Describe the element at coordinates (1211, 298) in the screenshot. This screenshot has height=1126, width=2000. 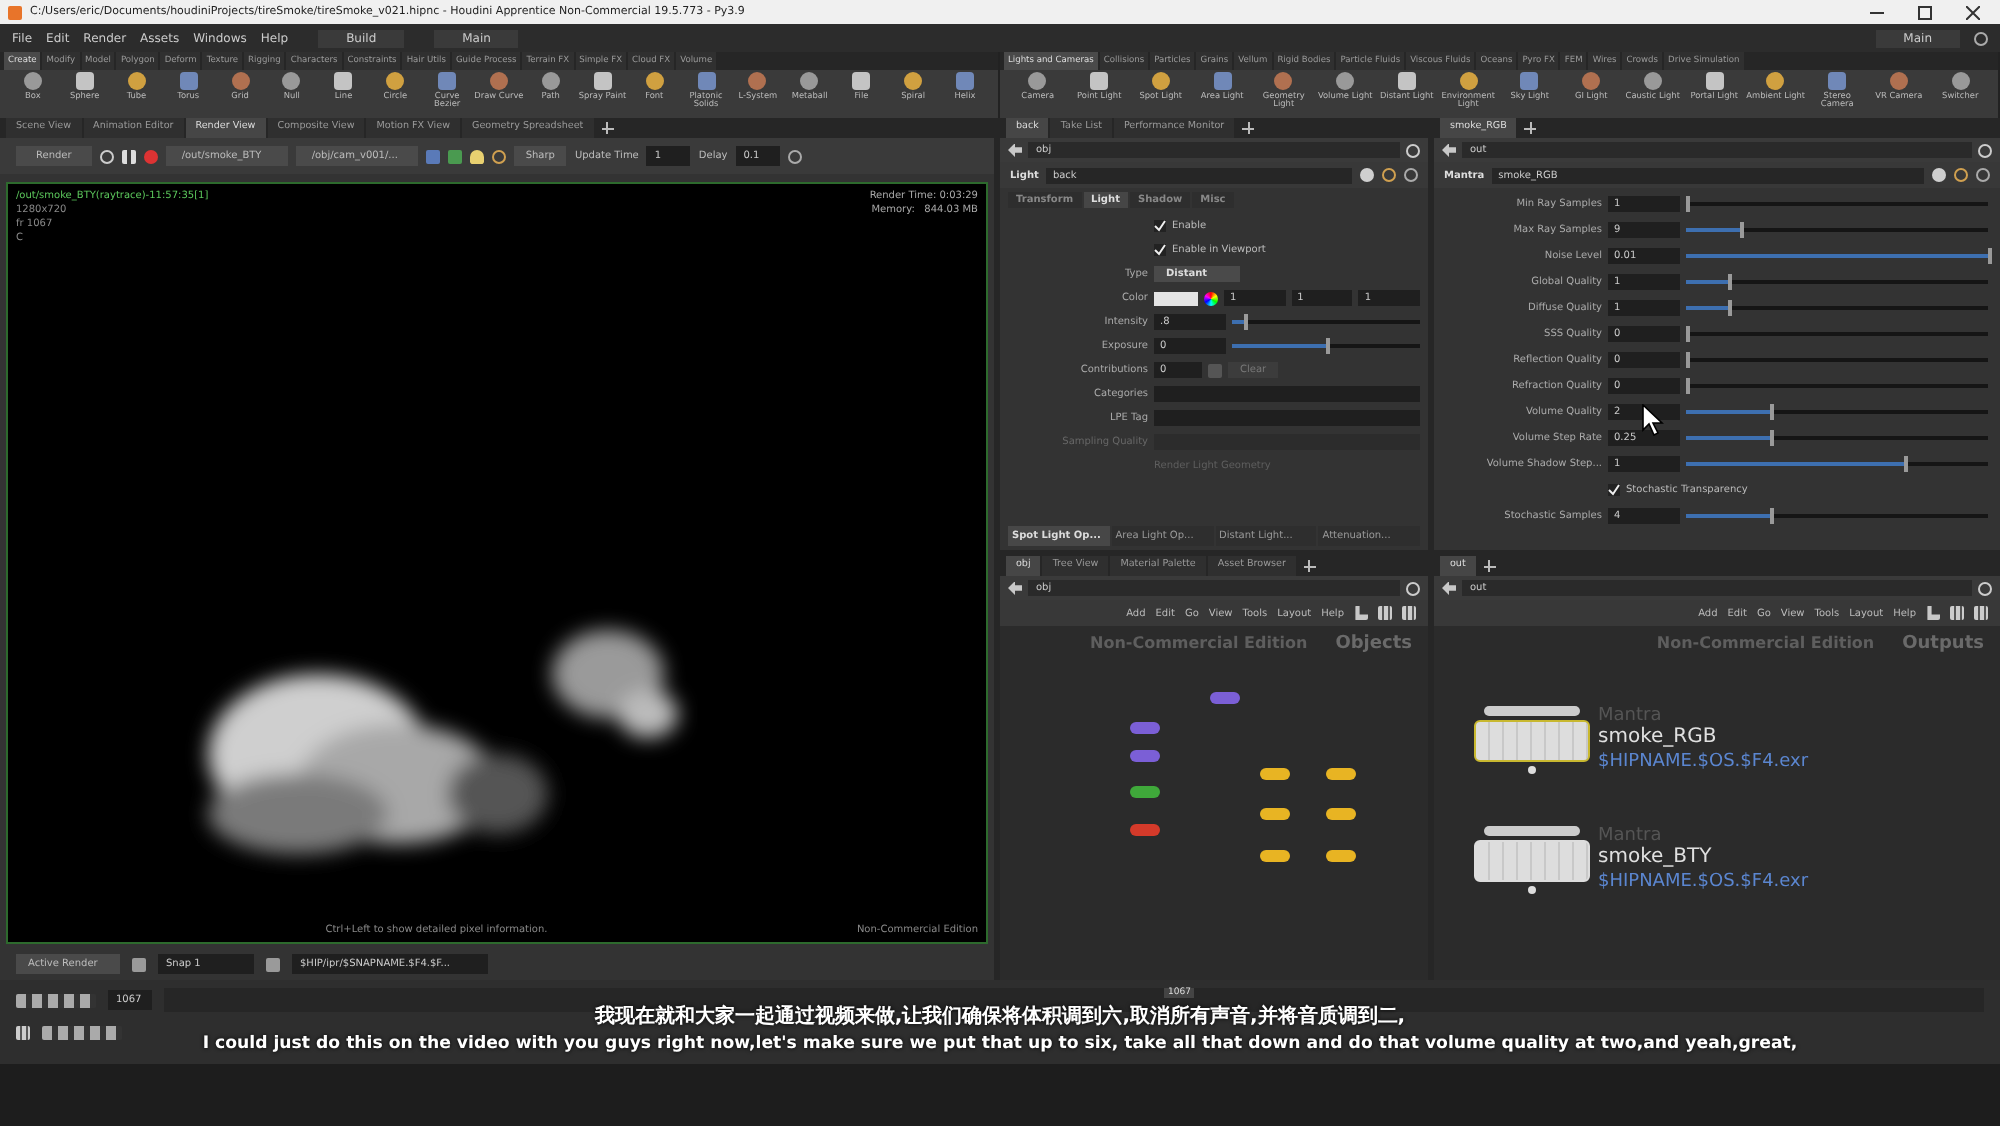
I see `color-wheel-icon` at that location.